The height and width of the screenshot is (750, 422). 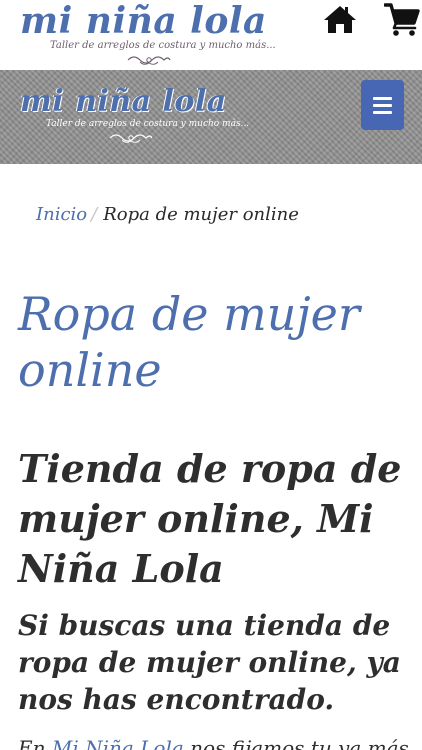 What do you see at coordinates (131, 138) in the screenshot?
I see `banner-ornament-icon` at bounding box center [131, 138].